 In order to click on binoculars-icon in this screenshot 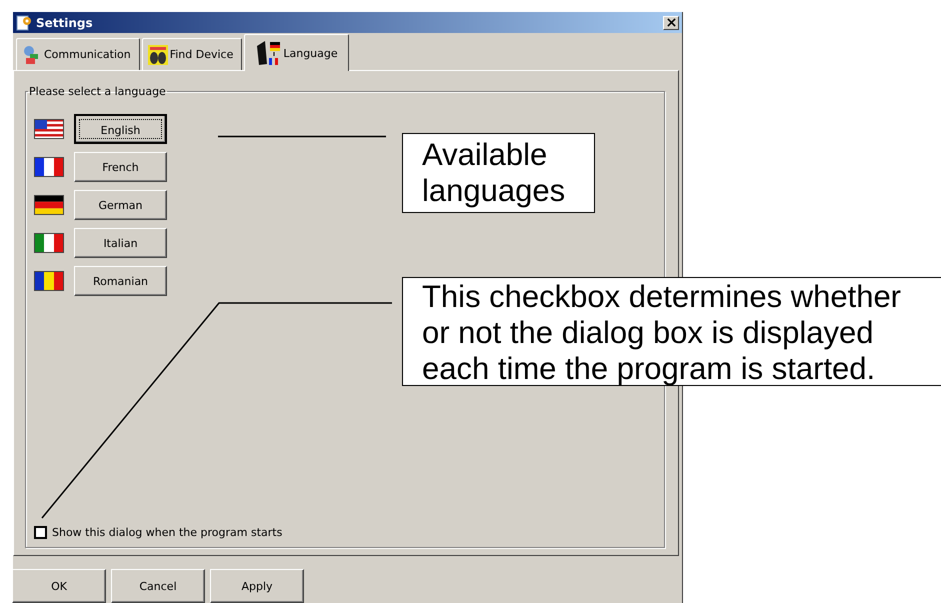, I will do `click(158, 54)`.